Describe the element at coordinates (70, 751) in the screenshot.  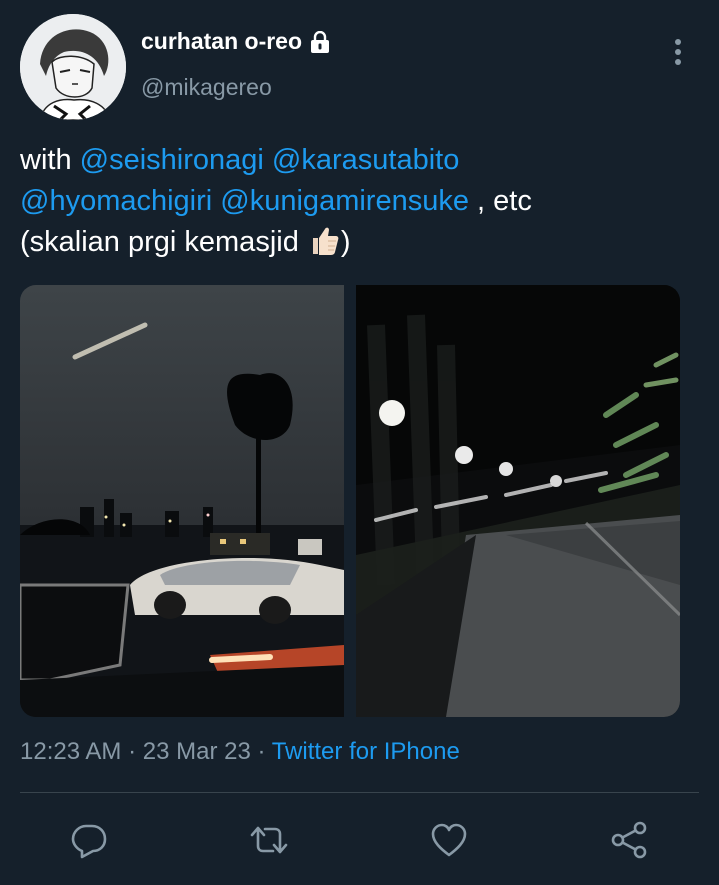
I see `tweet-time: 12:23 AM` at that location.